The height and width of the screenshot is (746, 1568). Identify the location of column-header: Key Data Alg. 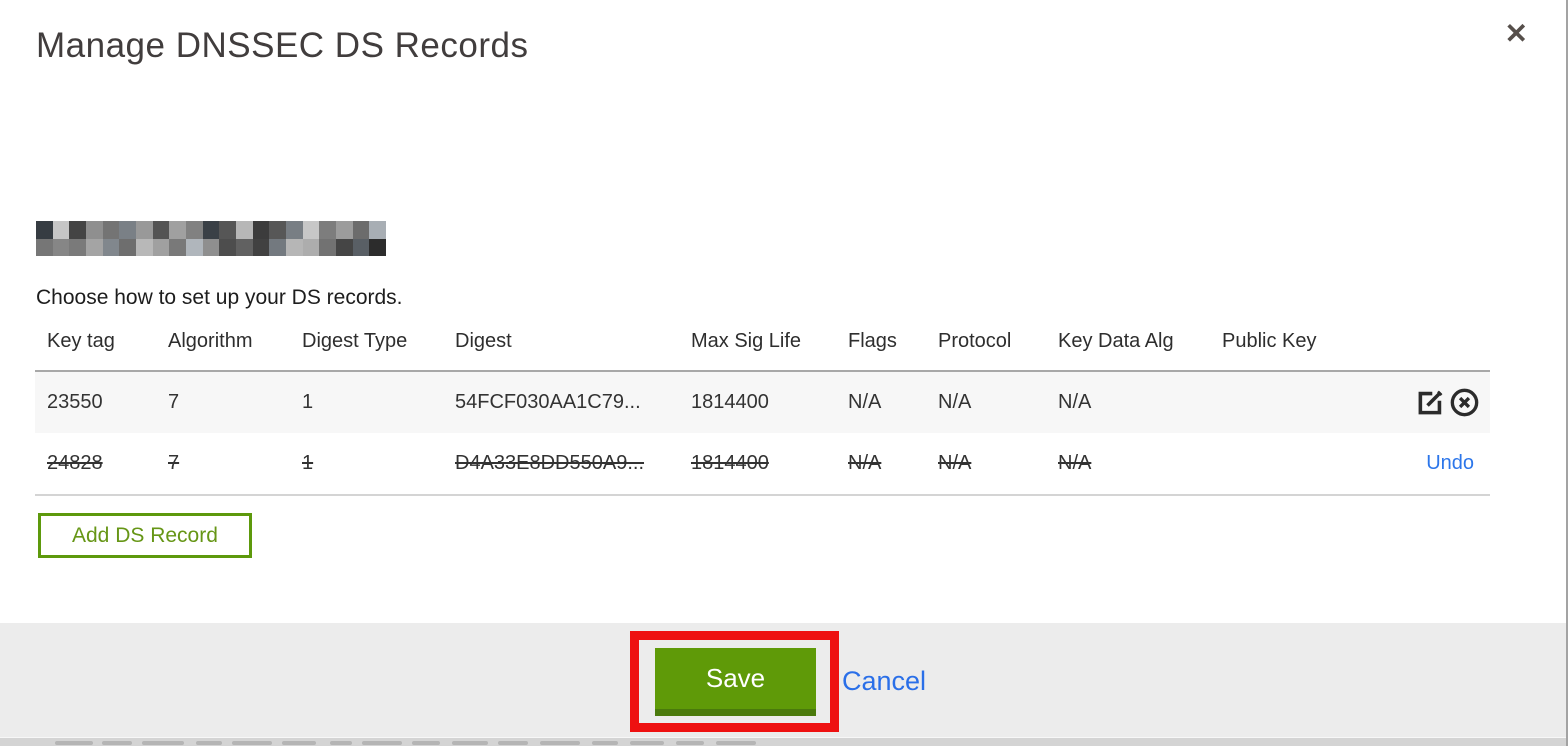
(1116, 341).